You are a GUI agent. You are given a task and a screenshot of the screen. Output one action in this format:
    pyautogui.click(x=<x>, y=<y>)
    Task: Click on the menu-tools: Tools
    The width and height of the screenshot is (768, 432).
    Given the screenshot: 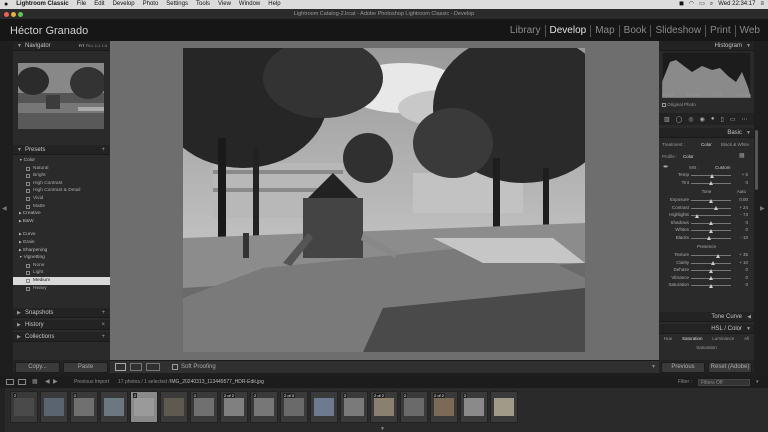 What is the action you would take?
    pyautogui.click(x=203, y=4)
    